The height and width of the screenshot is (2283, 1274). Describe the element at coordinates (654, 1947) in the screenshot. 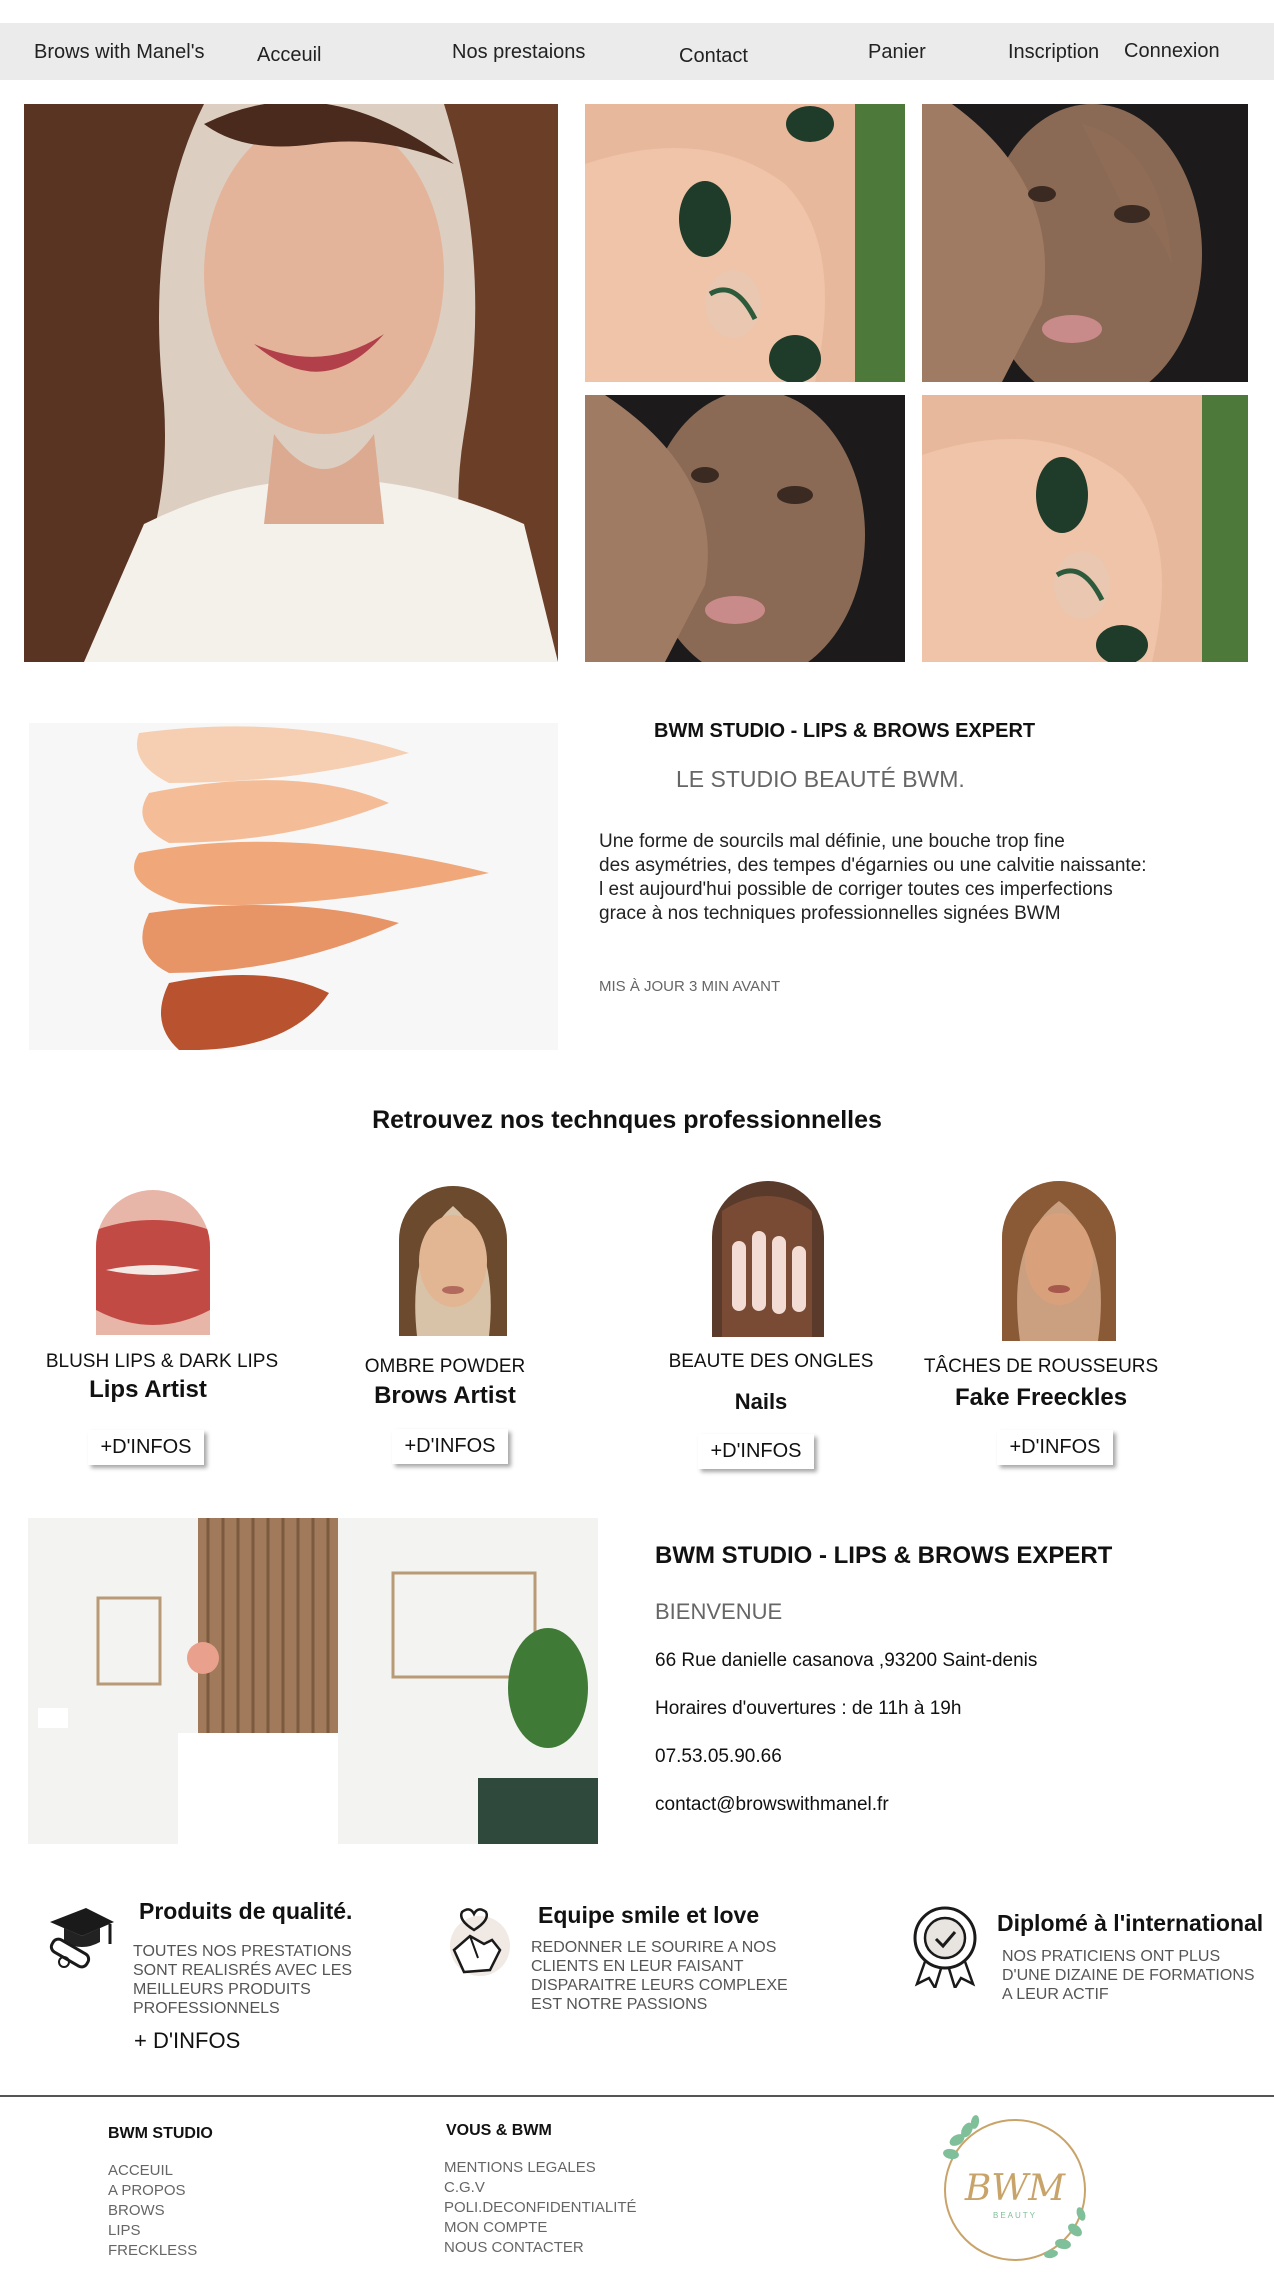

I see `feature-desc-line: REDONNER LE SOURIRE A NOS` at that location.